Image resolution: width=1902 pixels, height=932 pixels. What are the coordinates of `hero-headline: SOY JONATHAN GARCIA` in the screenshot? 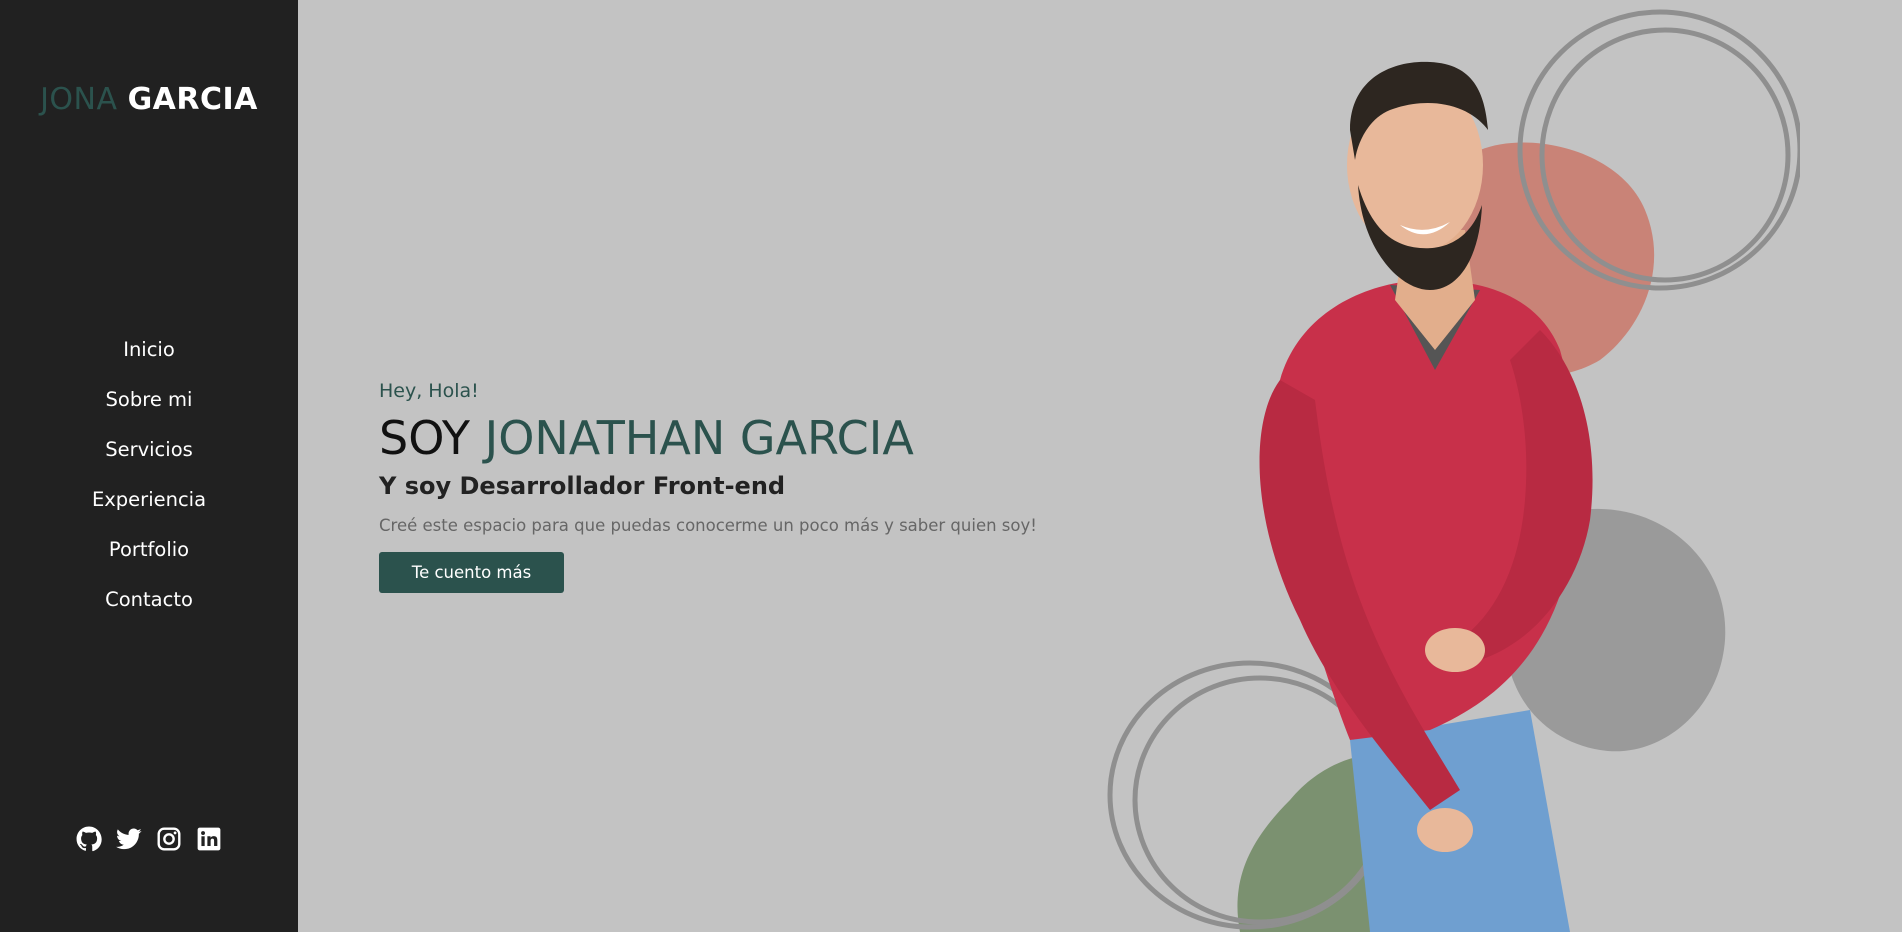 It's located at (708, 438).